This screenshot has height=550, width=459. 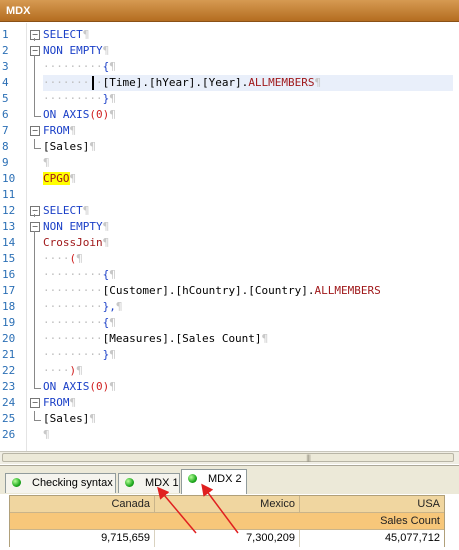 What do you see at coordinates (9, 258) in the screenshot?
I see `line-number: 15` at bounding box center [9, 258].